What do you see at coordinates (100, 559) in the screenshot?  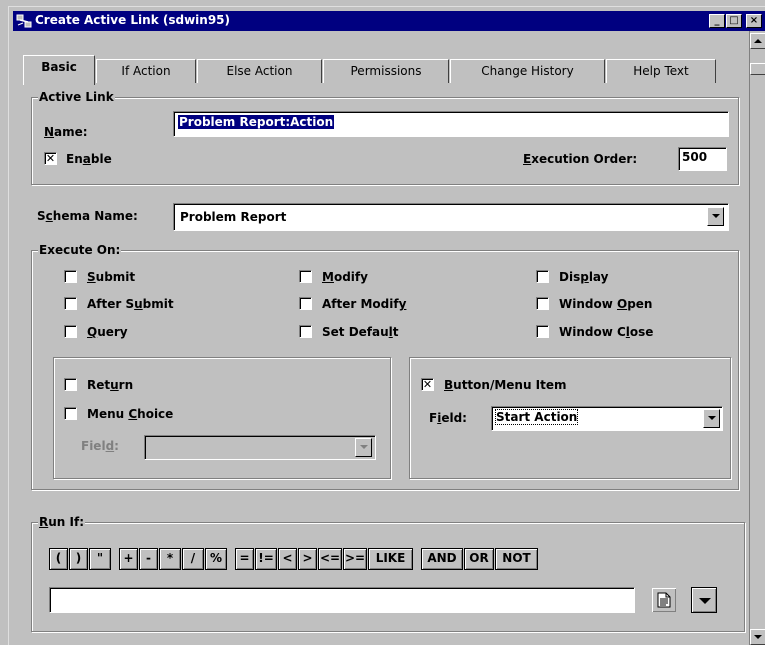 I see `op-quote-button: "` at bounding box center [100, 559].